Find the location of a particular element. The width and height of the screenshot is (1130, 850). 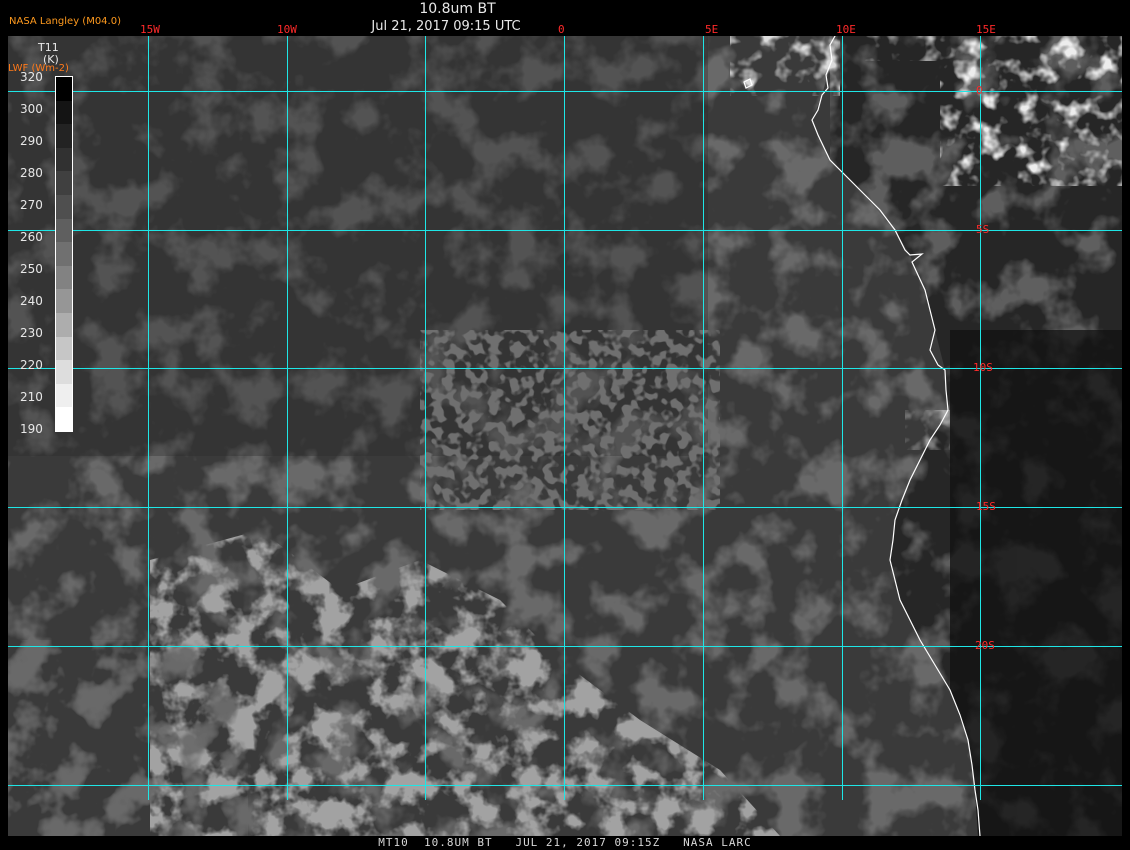

product-title: 10.8um BT is located at coordinates (457, 9).